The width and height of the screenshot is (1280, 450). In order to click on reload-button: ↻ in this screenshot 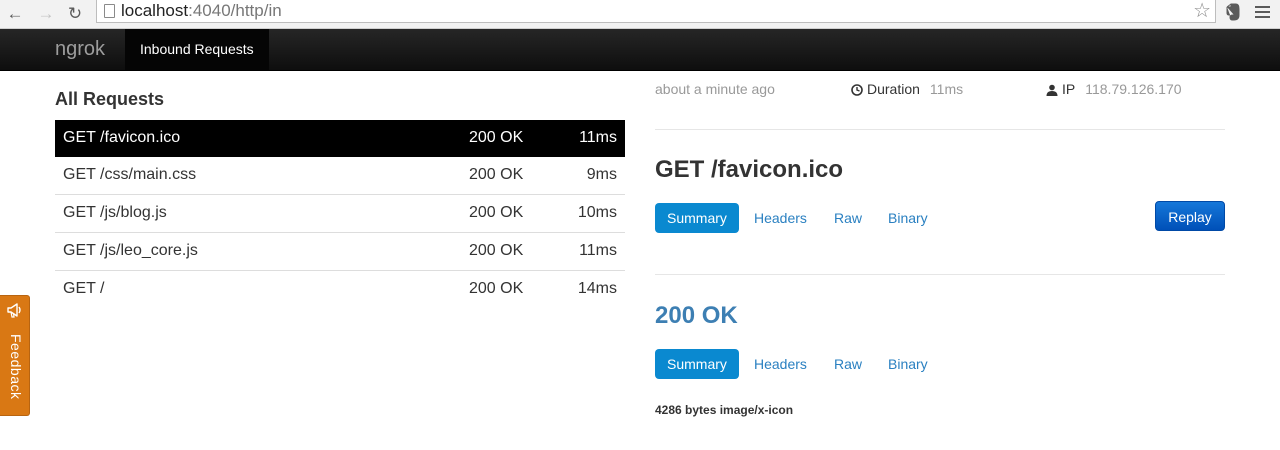, I will do `click(75, 14)`.